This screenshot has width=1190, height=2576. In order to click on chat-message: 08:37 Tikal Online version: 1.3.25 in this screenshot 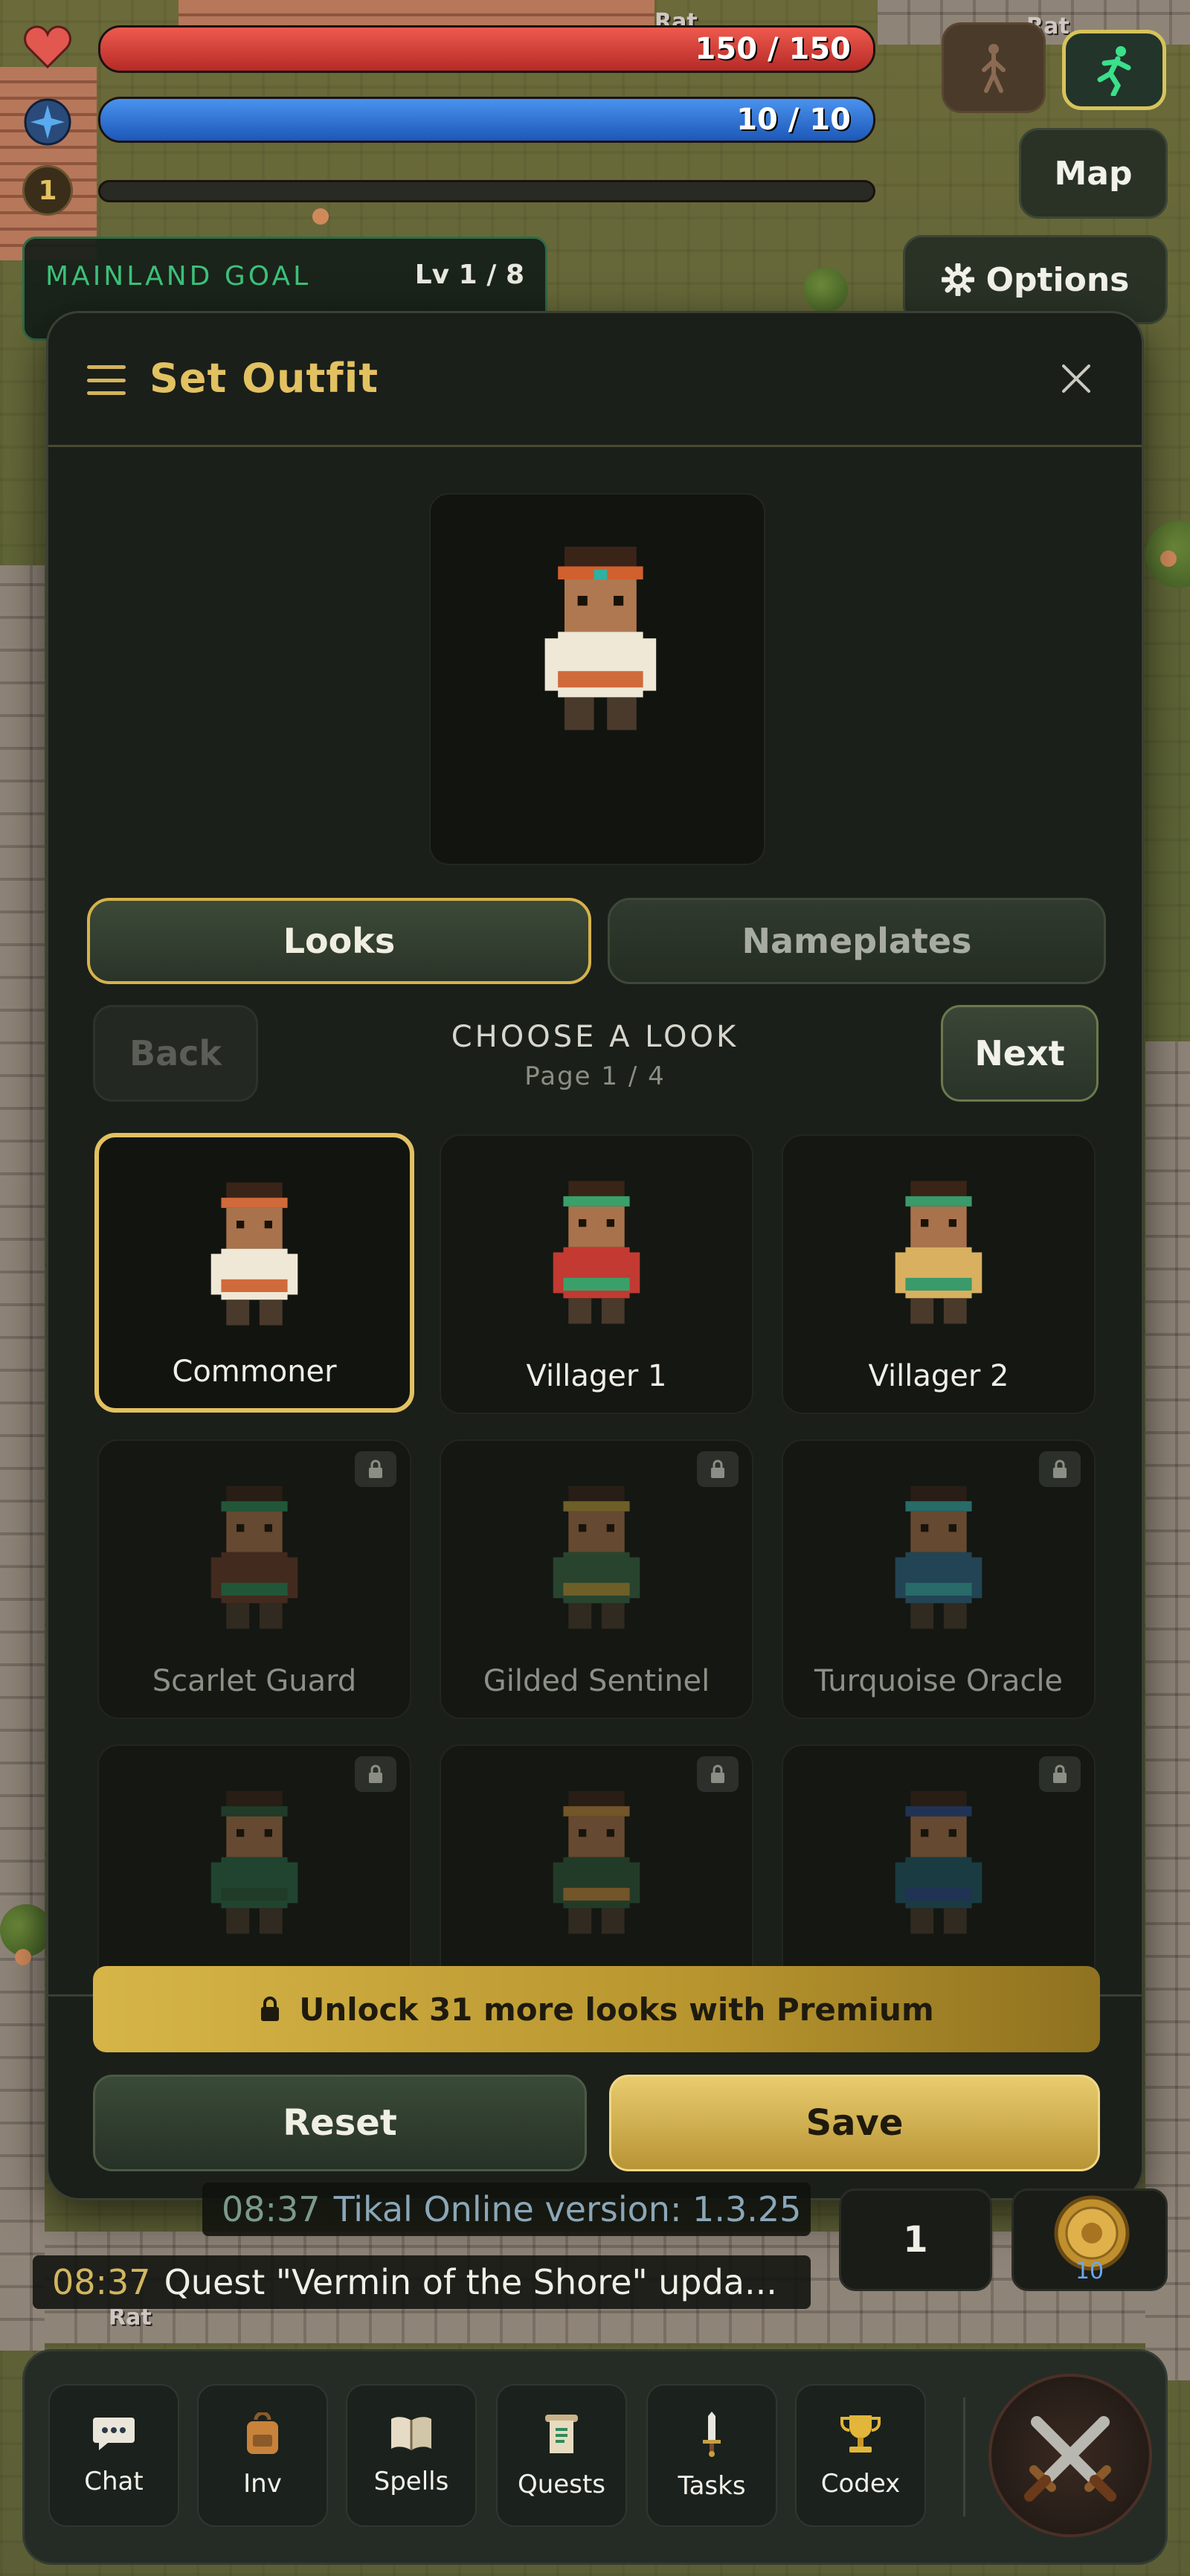, I will do `click(507, 2209)`.